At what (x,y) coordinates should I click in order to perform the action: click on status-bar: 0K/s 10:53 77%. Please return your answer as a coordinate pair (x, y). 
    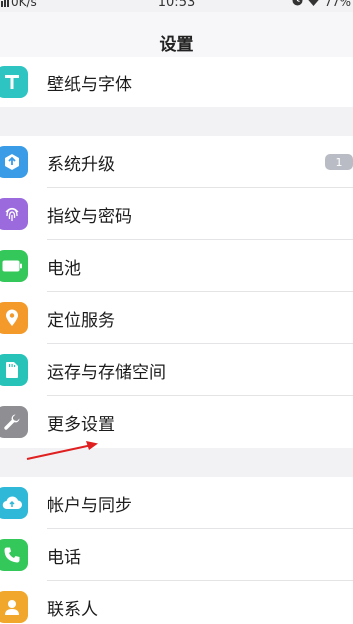
    Looking at the image, I should click on (176, 6).